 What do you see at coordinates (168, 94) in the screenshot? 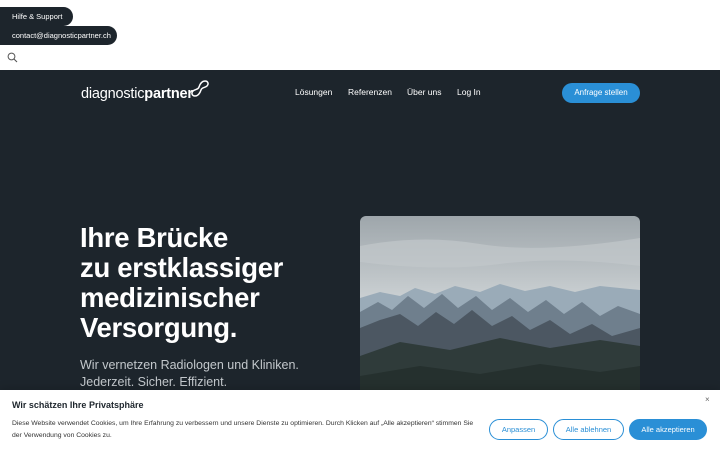
I see `logo-bold-text: partner` at bounding box center [168, 94].